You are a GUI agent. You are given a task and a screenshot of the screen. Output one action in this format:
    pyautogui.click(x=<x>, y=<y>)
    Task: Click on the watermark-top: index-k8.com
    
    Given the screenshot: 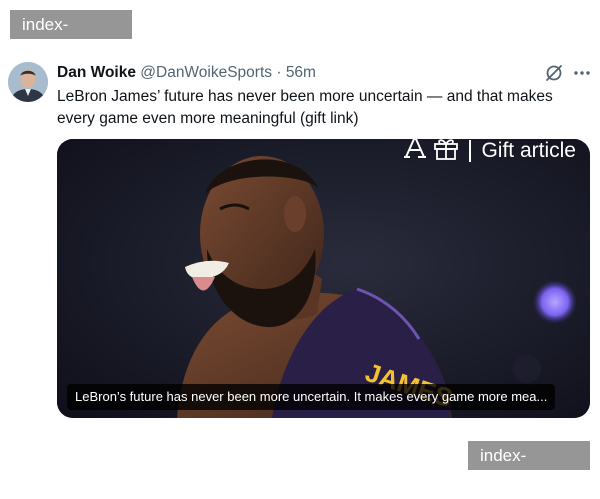 What is the action you would take?
    pyautogui.click(x=71, y=36)
    